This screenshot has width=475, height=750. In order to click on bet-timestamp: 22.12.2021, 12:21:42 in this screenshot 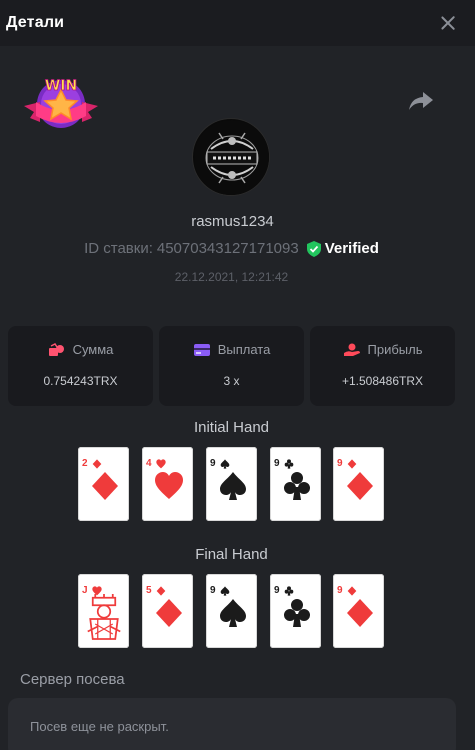, I will do `click(231, 277)`.